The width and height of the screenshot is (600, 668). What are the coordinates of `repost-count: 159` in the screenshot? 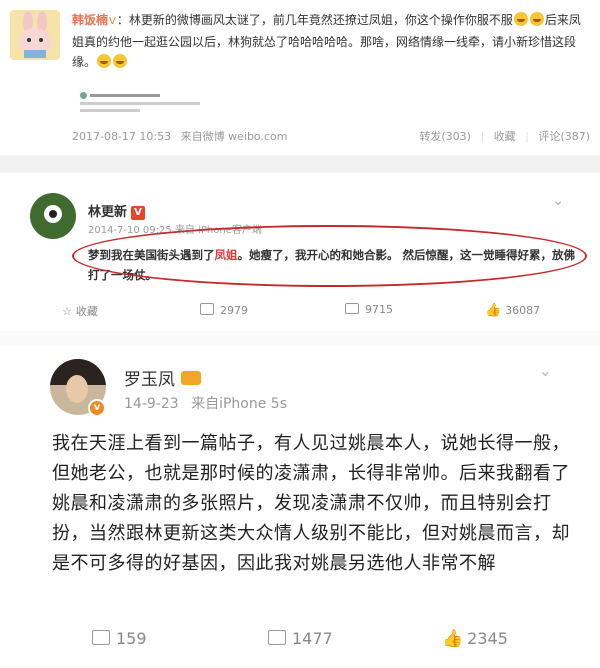 It's located at (131, 638).